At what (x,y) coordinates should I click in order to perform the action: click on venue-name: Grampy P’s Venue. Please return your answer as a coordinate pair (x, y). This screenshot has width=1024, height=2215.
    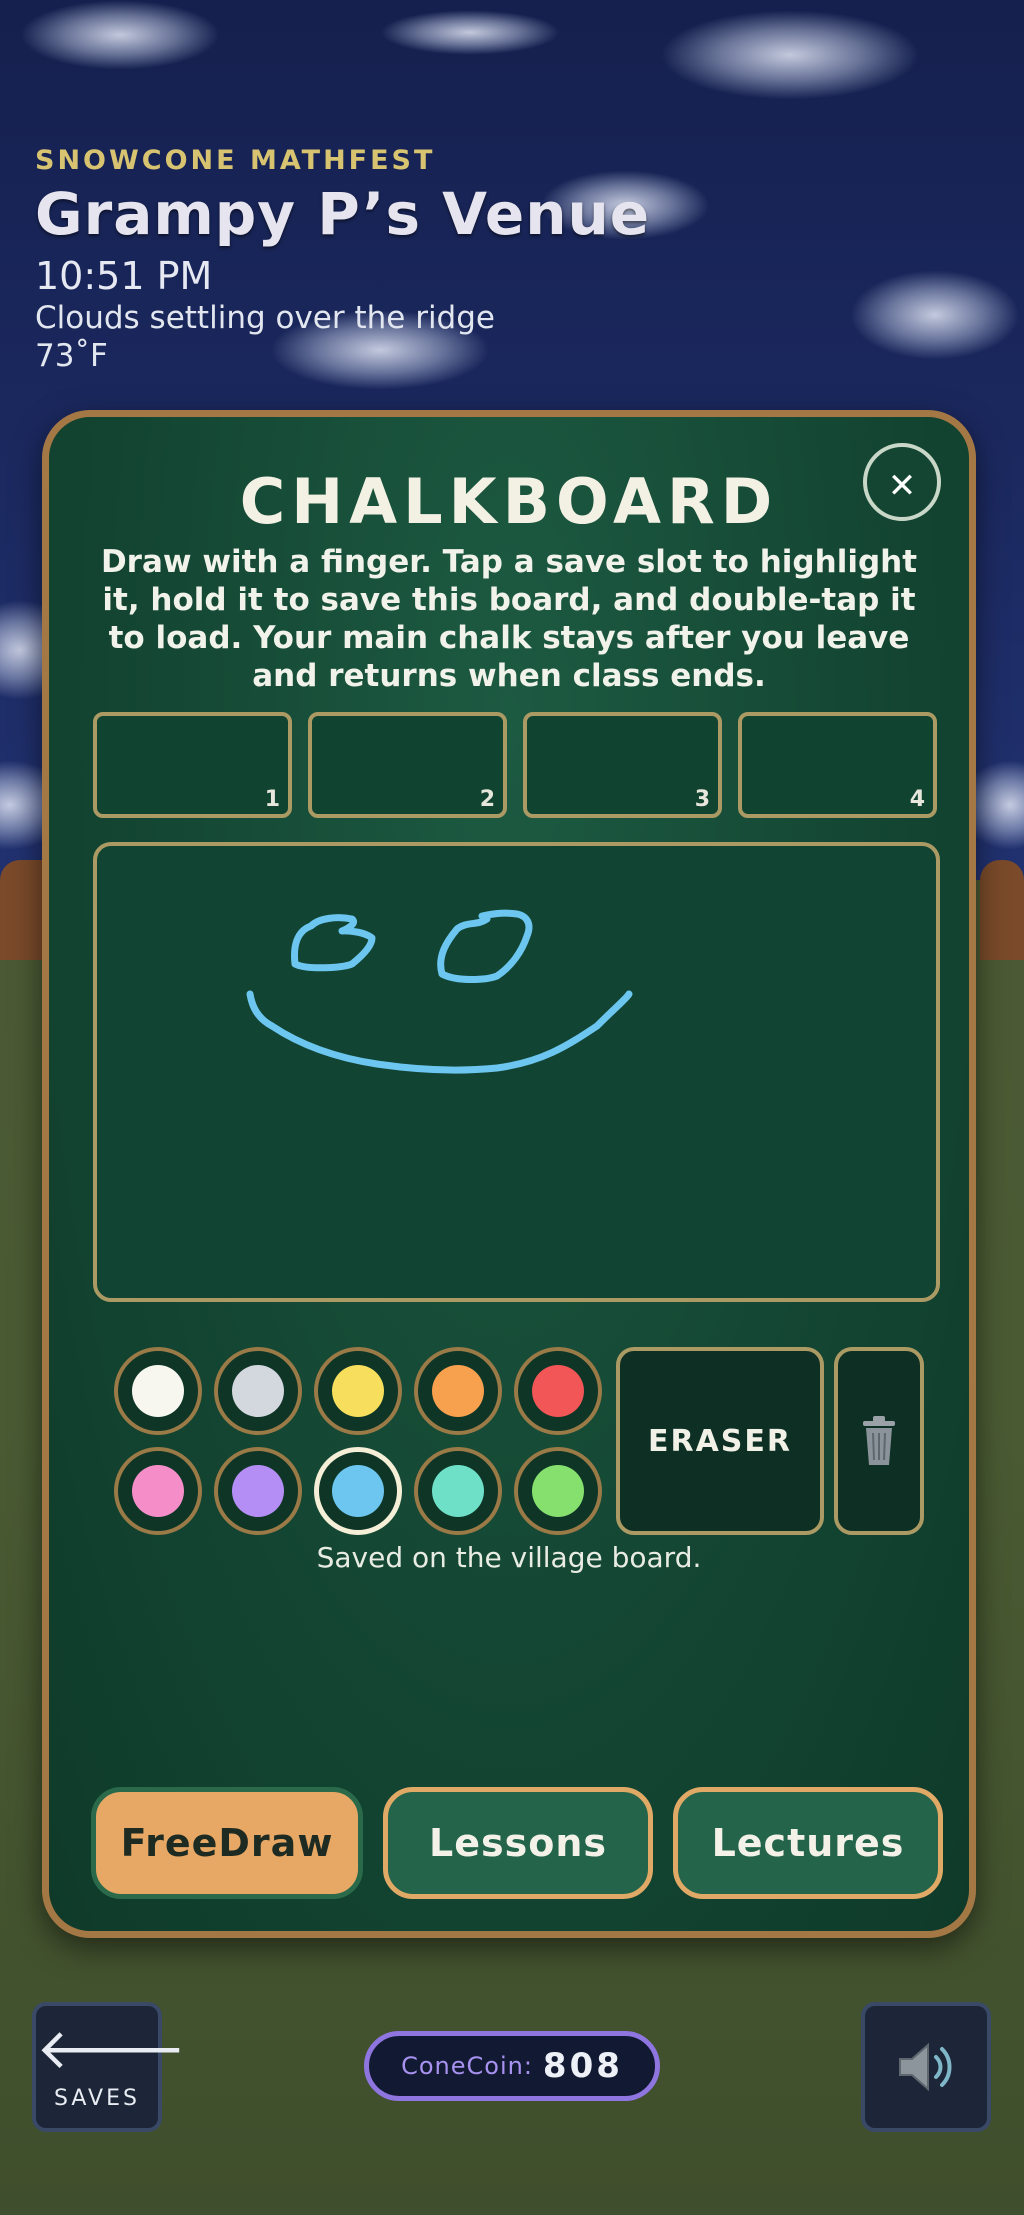
    Looking at the image, I should click on (343, 214).